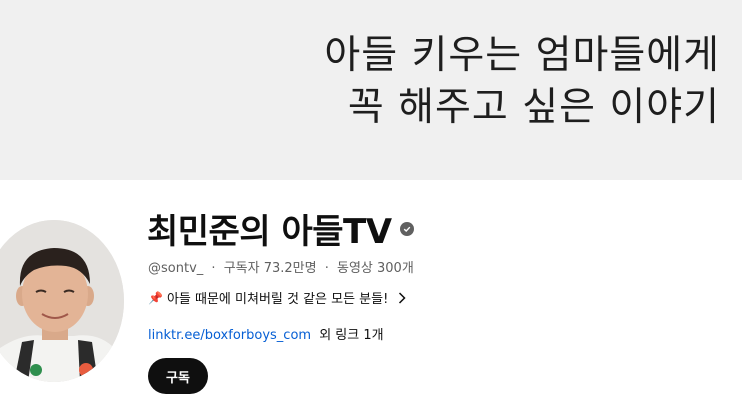 This screenshot has width=742, height=404. I want to click on subscribe-button: 구독, so click(178, 376).